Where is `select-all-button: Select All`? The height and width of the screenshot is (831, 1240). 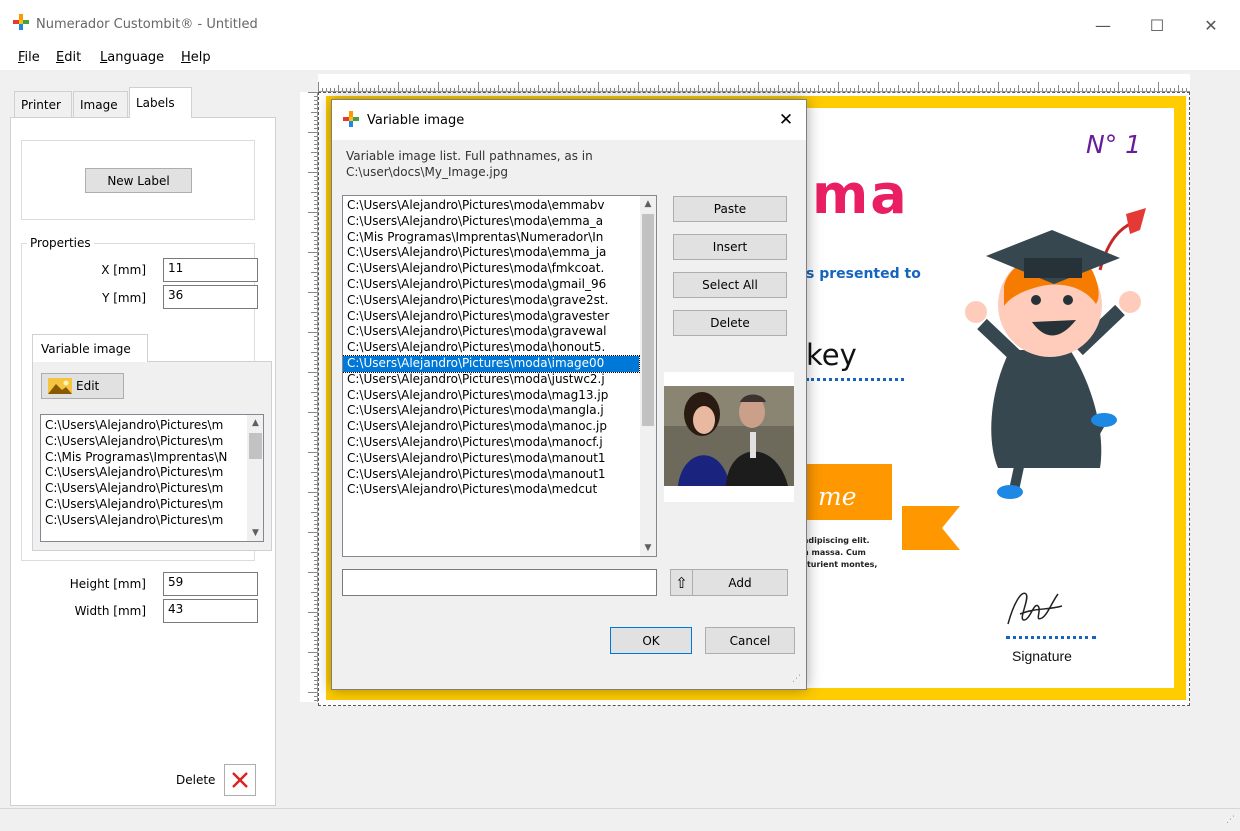 select-all-button: Select All is located at coordinates (730, 285).